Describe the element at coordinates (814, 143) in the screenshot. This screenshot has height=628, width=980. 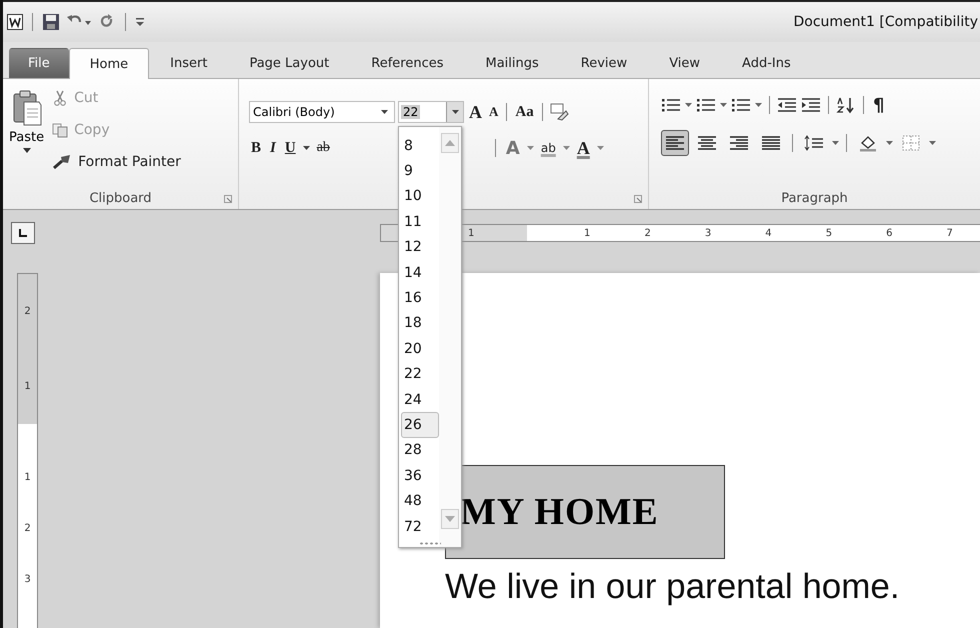
I see `line-spacing-icon` at that location.